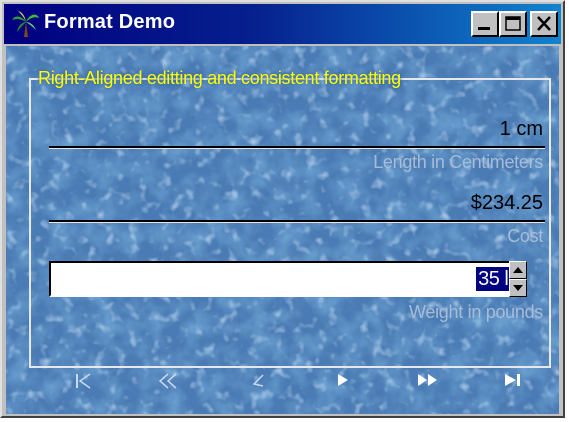 Image resolution: width=569 pixels, height=422 pixels. I want to click on last-record-icon, so click(512, 380).